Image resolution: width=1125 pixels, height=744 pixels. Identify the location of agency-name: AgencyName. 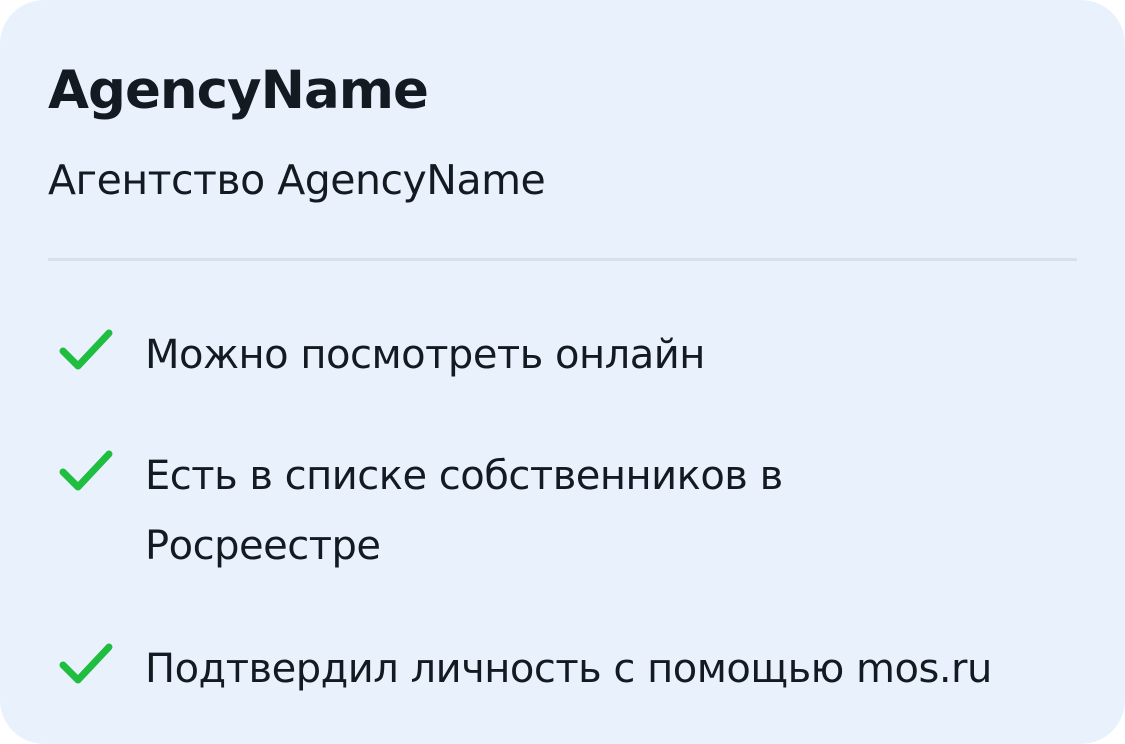
(238, 90).